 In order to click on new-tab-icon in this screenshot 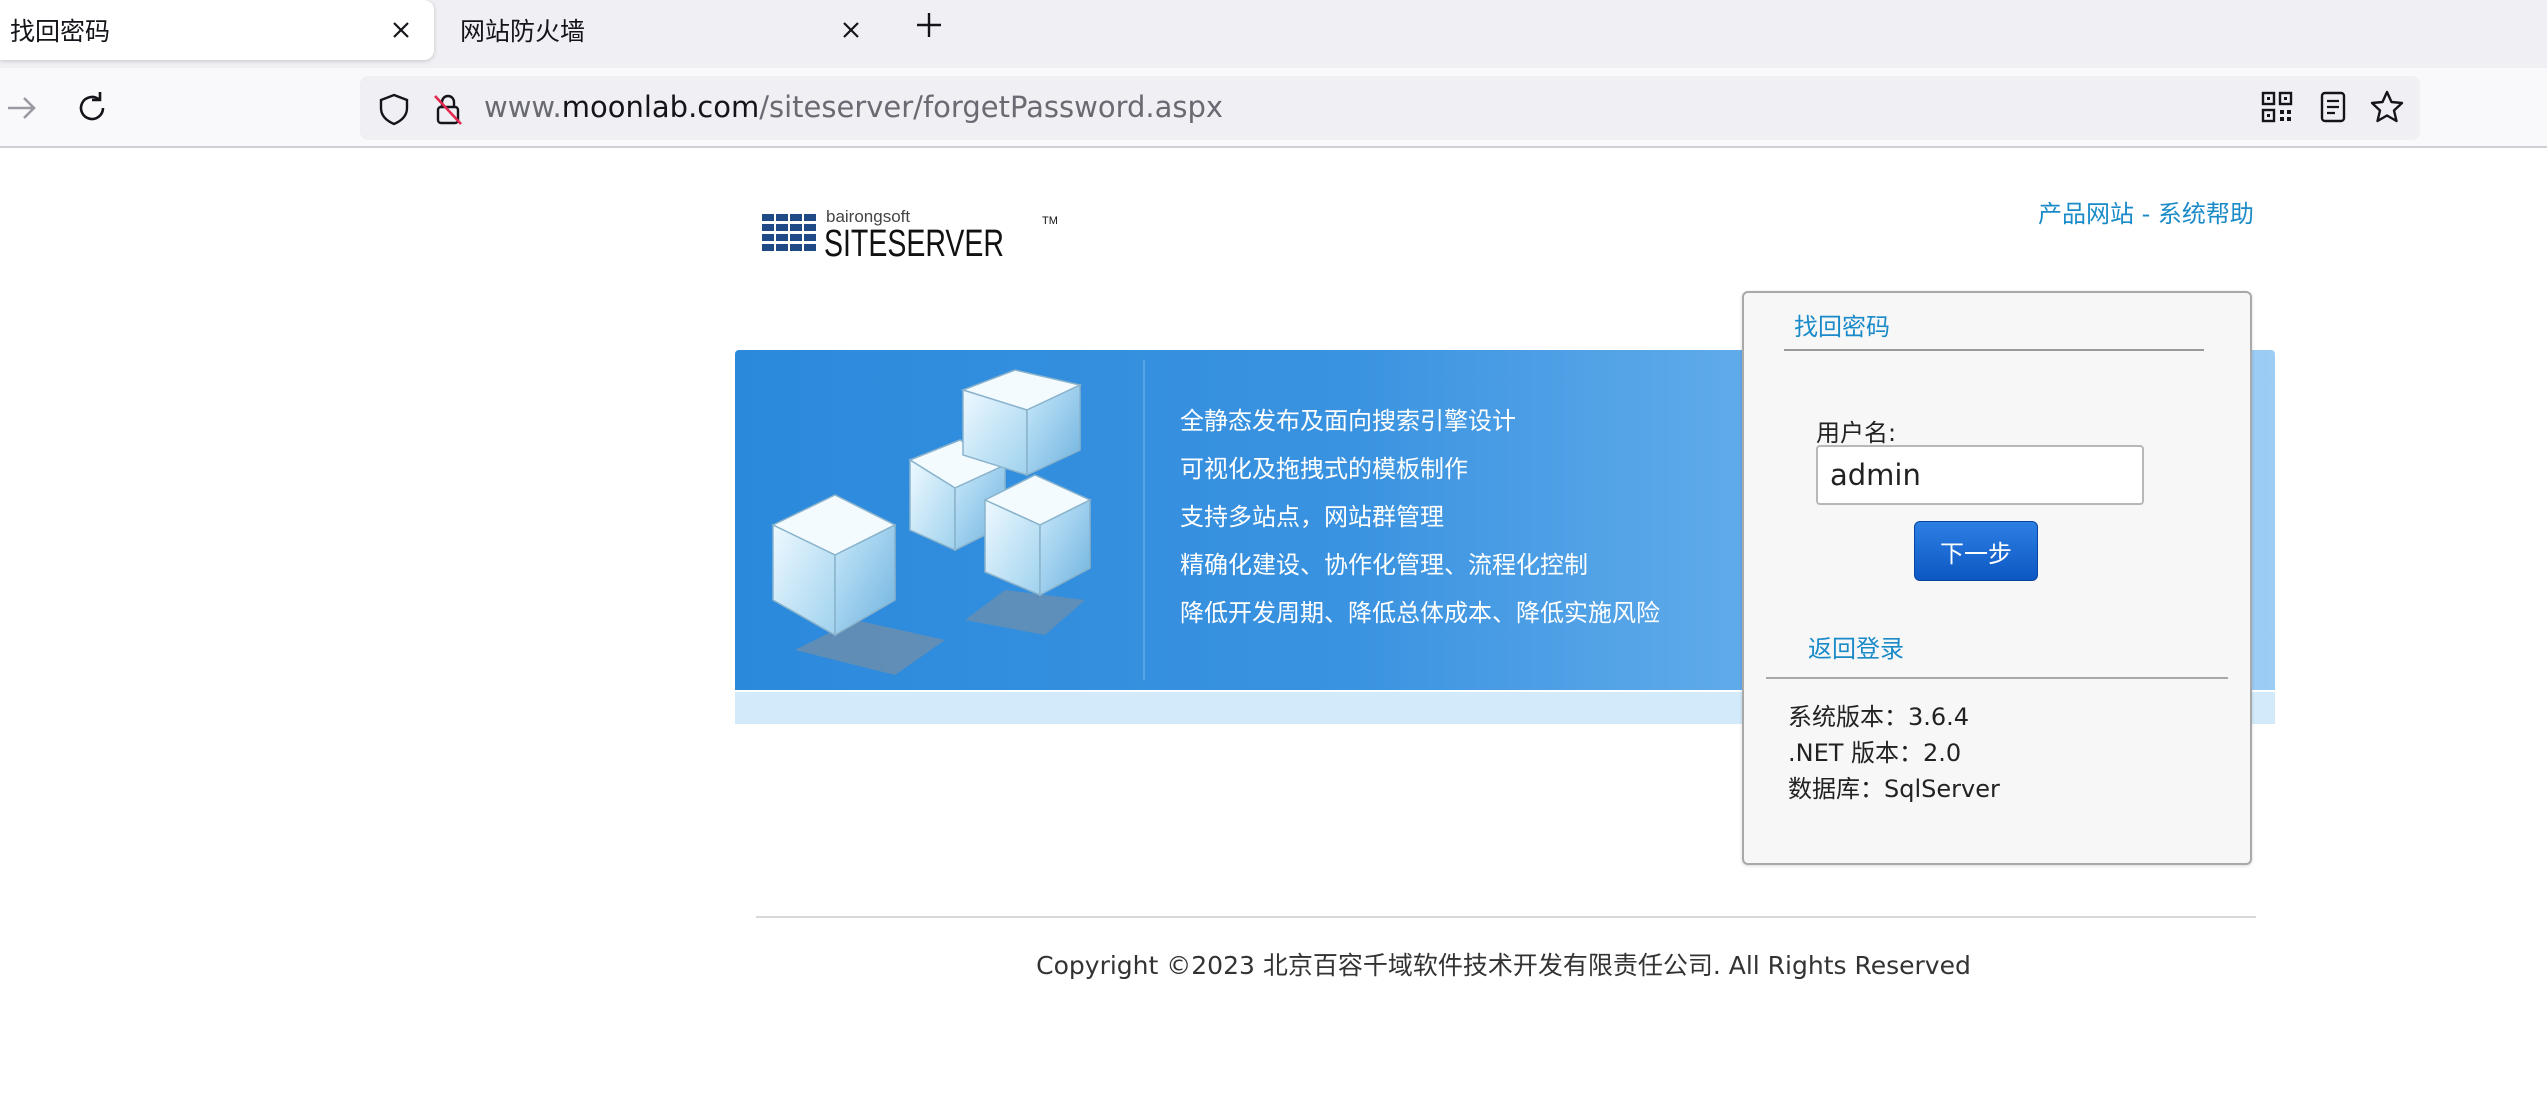, I will do `click(929, 25)`.